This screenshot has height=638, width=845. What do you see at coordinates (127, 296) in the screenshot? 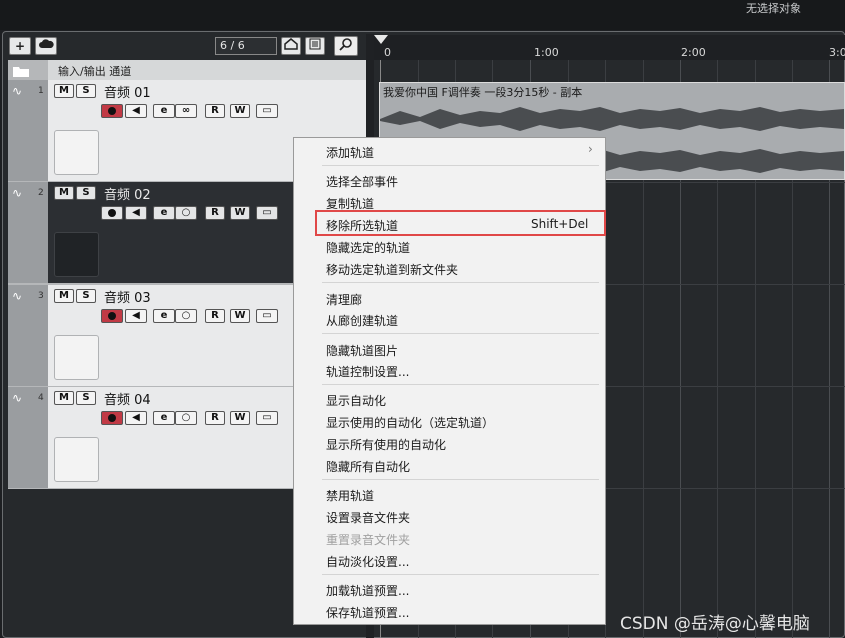
I see `track-name: 音频 03` at bounding box center [127, 296].